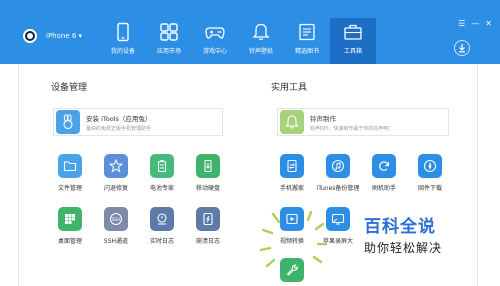  I want to click on battery-icon, so click(162, 166).